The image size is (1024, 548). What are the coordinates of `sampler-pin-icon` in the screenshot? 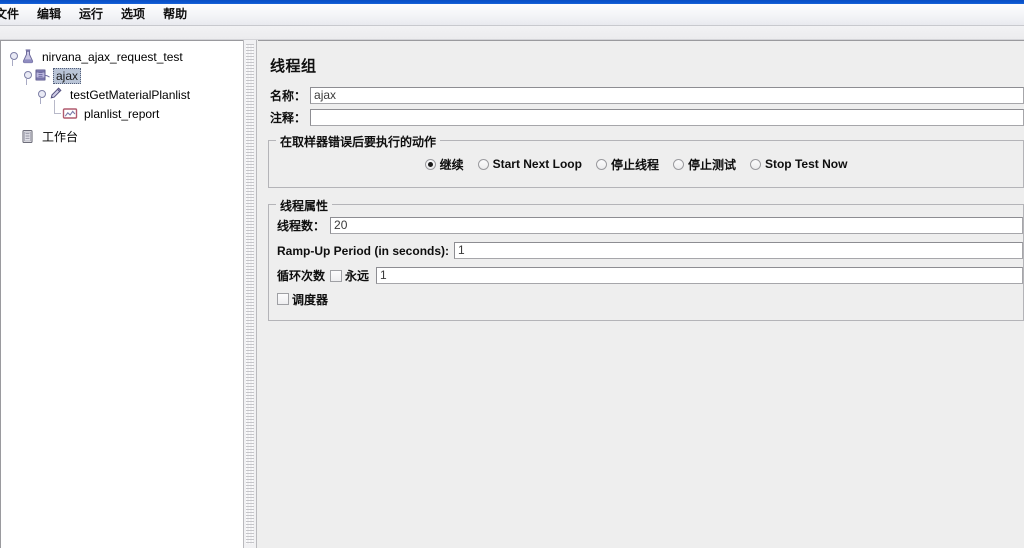 It's located at (56, 94).